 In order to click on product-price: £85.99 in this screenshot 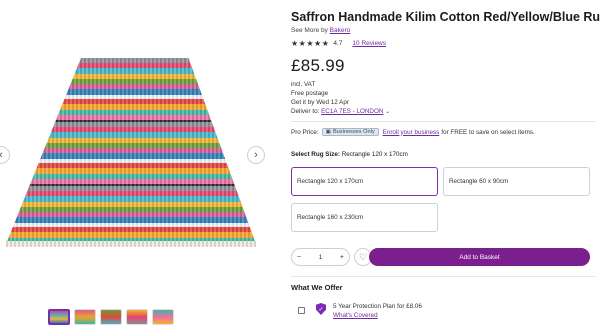, I will do `click(318, 65)`.